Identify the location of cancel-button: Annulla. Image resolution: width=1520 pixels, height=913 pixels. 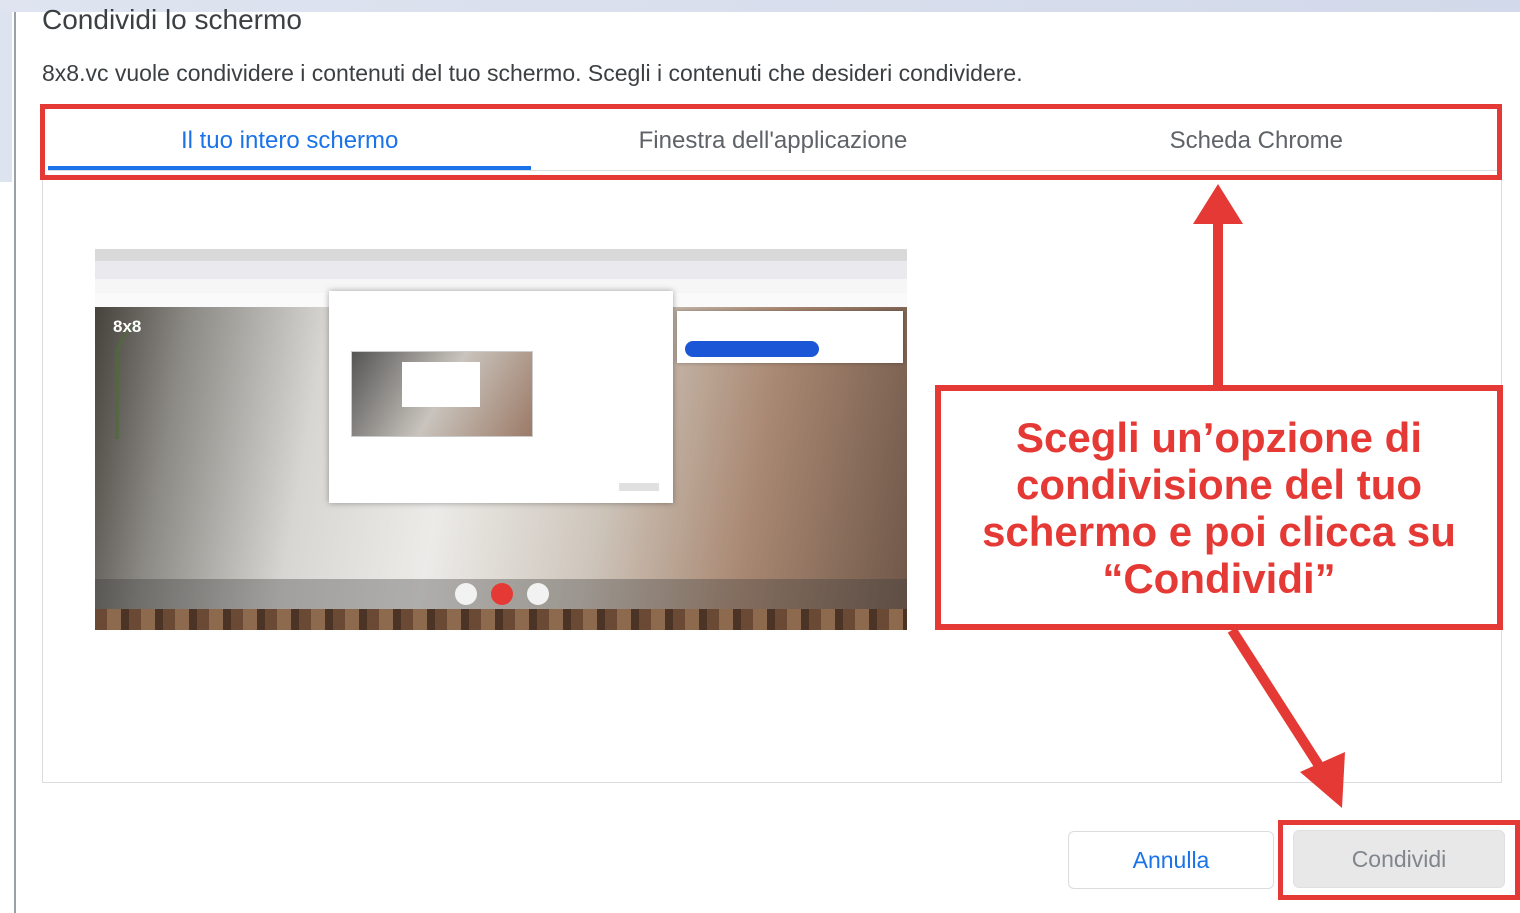
(1171, 860).